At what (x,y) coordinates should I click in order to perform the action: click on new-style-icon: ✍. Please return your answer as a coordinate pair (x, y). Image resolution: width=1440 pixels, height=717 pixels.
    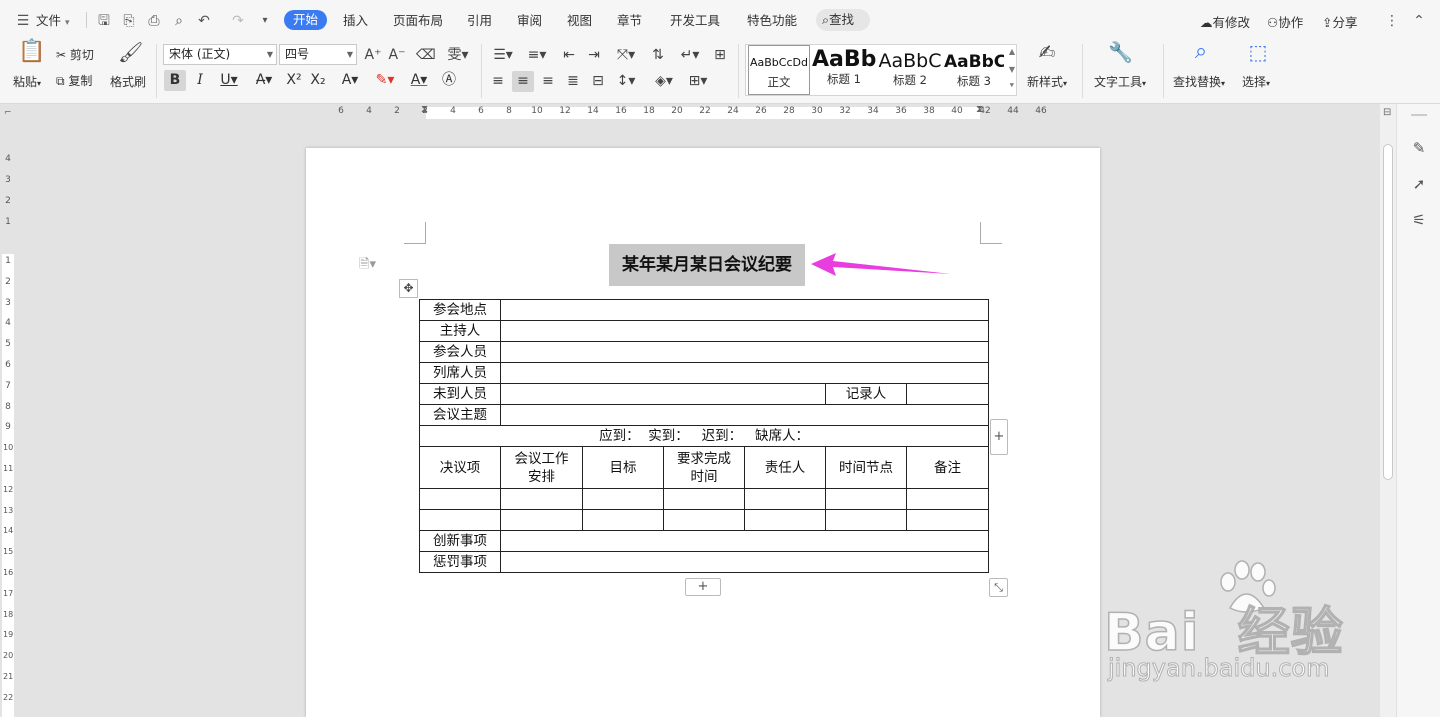
    Looking at the image, I should click on (1047, 55).